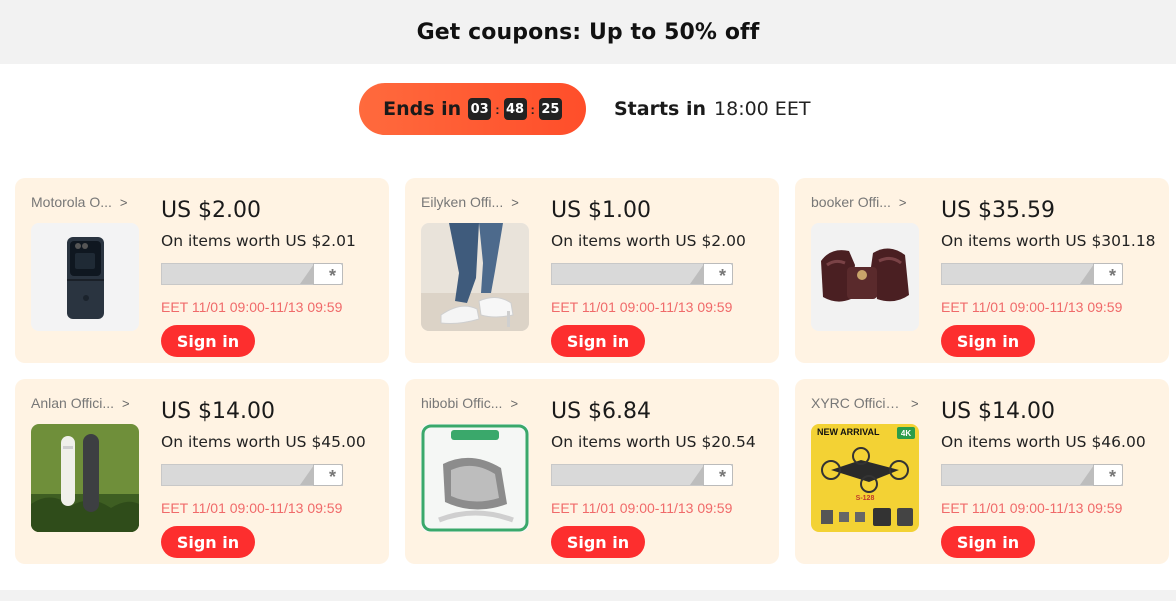 The image size is (1176, 601). I want to click on store-link: Eilyken Offi... >, so click(475, 202).